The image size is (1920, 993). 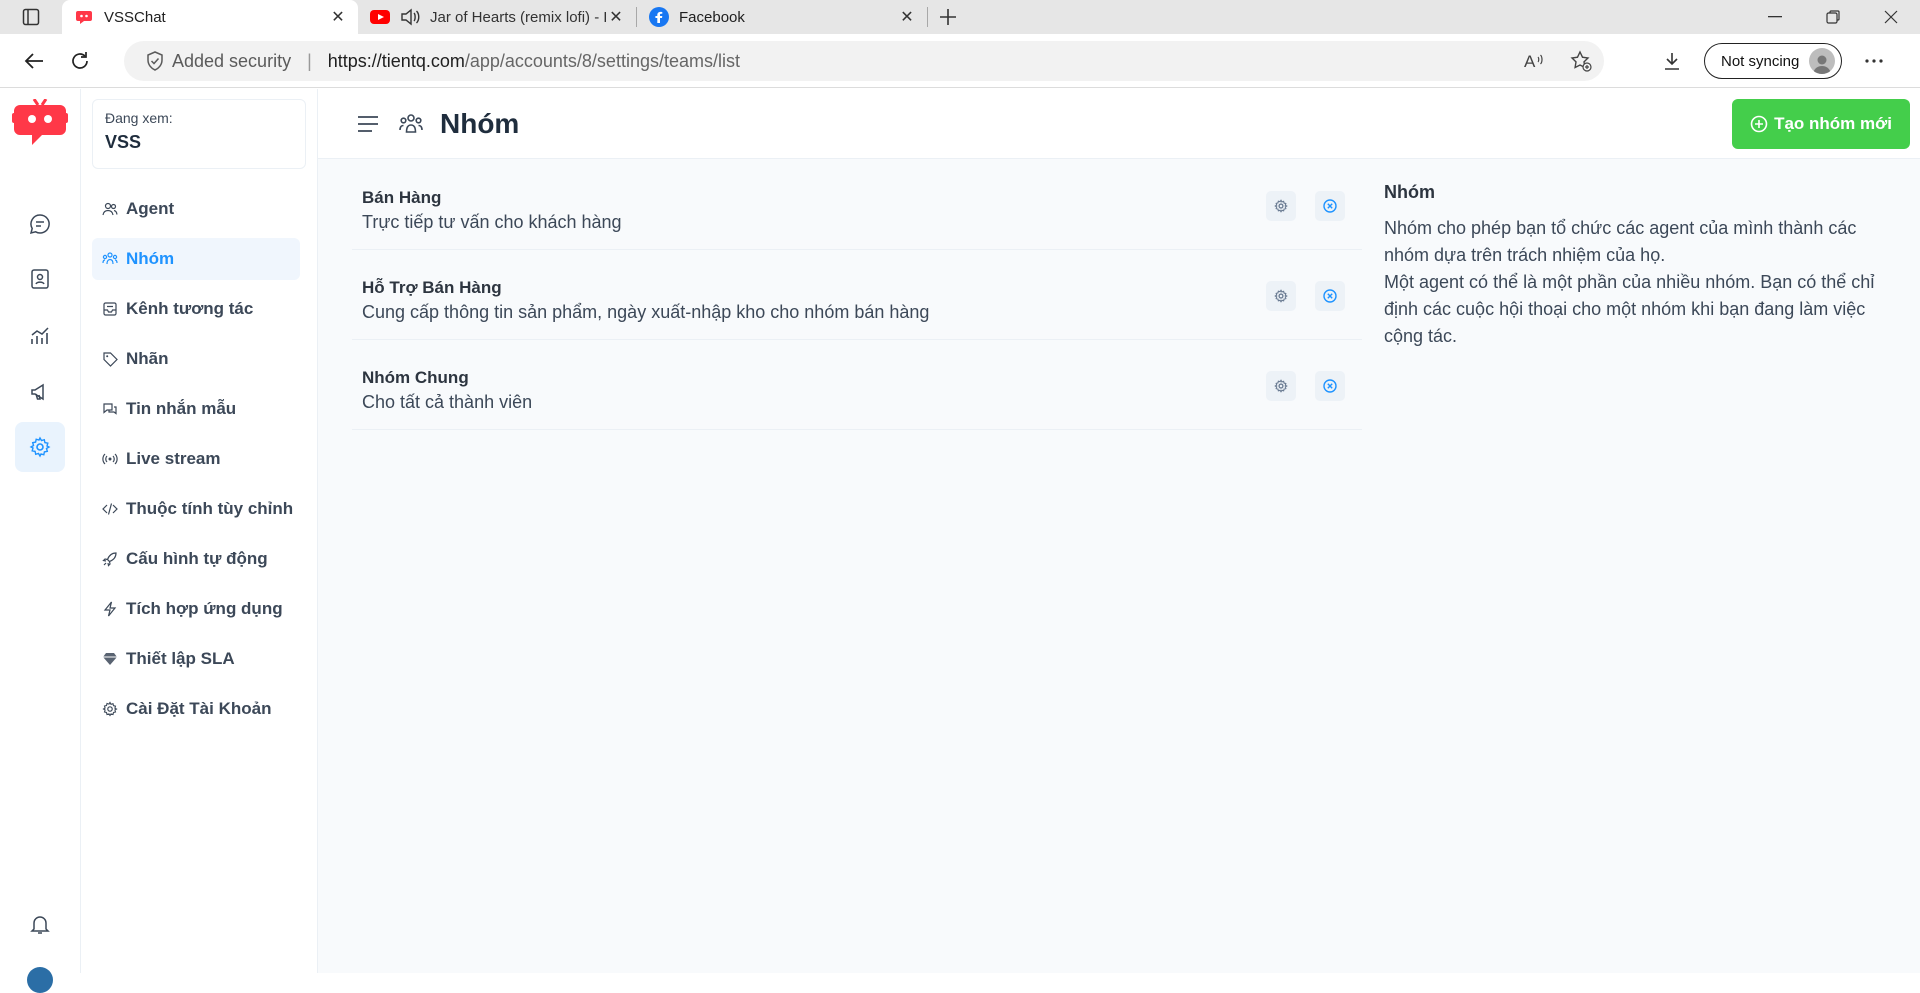 I want to click on minimize-button, so click(x=1775, y=17).